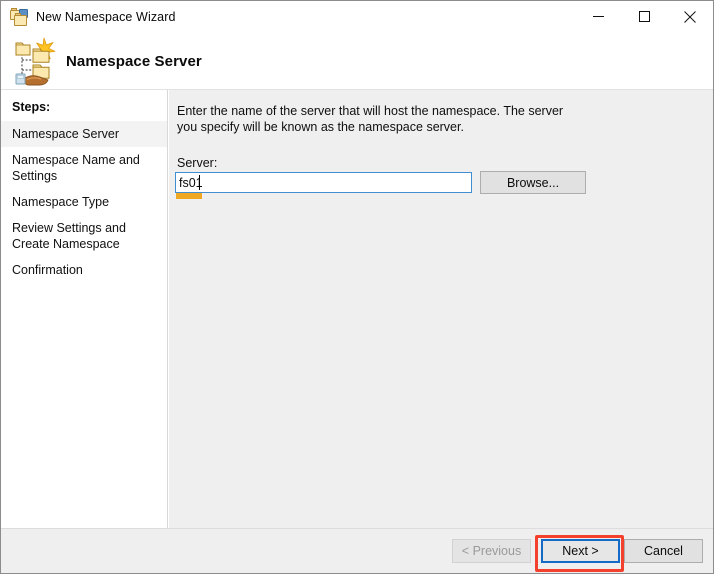 Image resolution: width=714 pixels, height=574 pixels. What do you see at coordinates (357, 61) in the screenshot?
I see `header-banner: Namespace Server` at bounding box center [357, 61].